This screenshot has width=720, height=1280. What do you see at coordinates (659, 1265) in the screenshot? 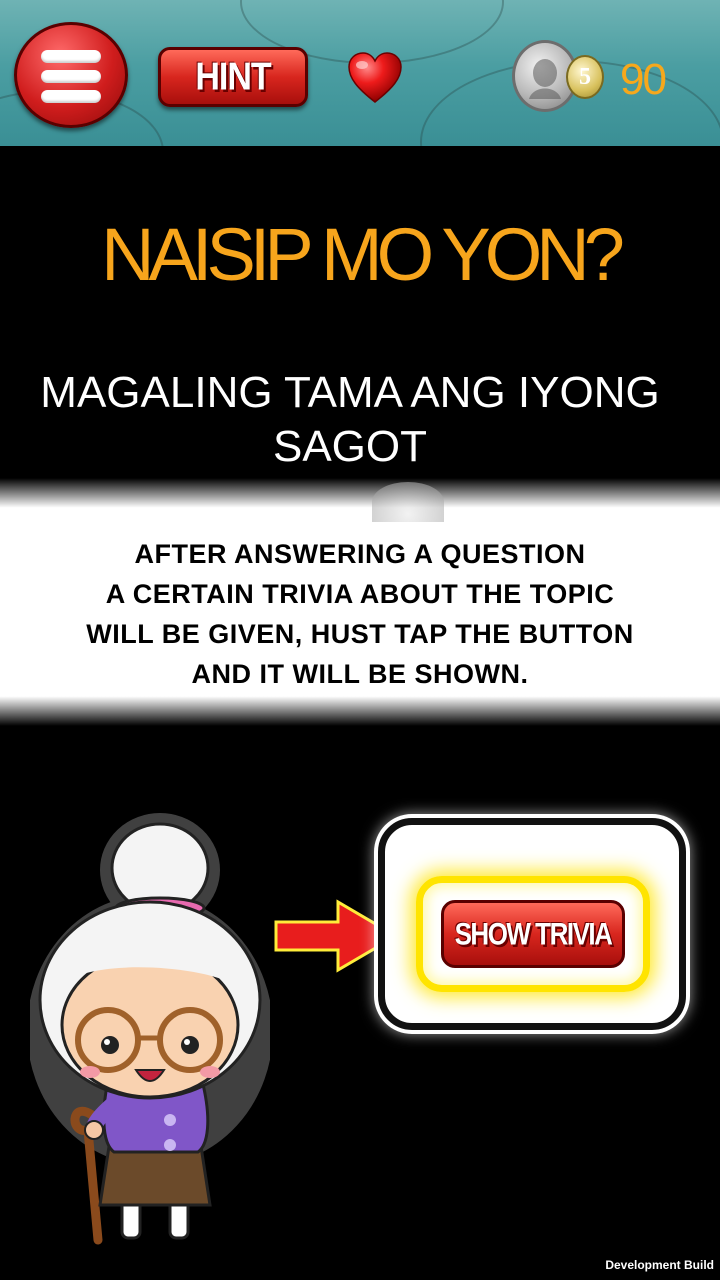
I see `build-label: Development Build` at bounding box center [659, 1265].